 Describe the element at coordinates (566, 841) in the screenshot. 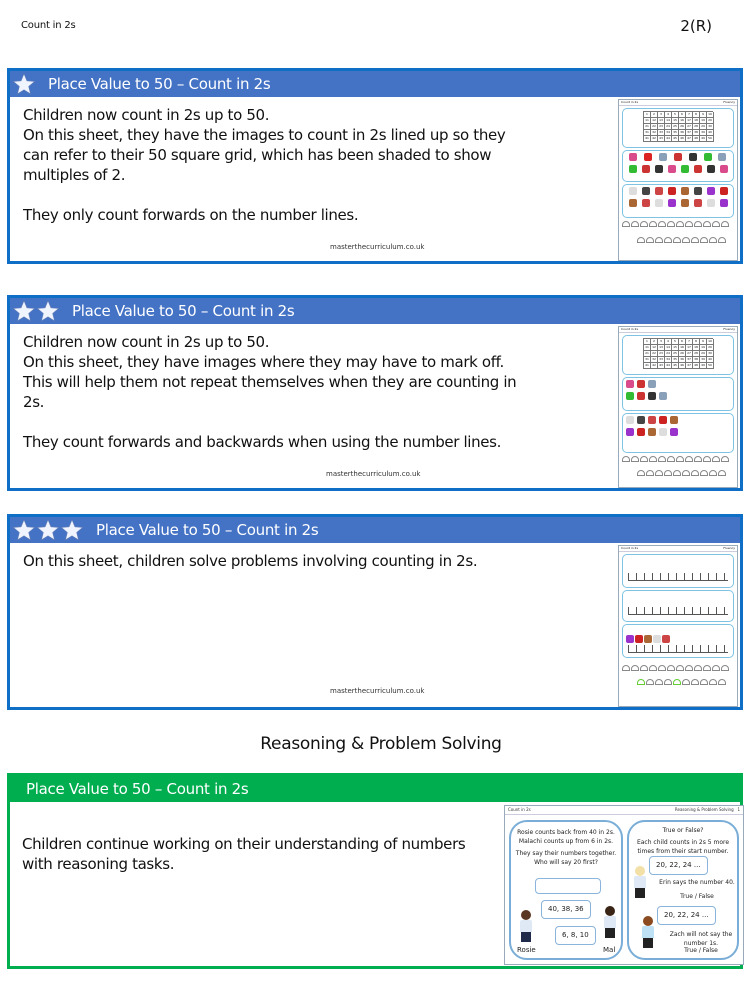

I see `card-text-line: Malachi counts up from 6 in 2s.` at that location.